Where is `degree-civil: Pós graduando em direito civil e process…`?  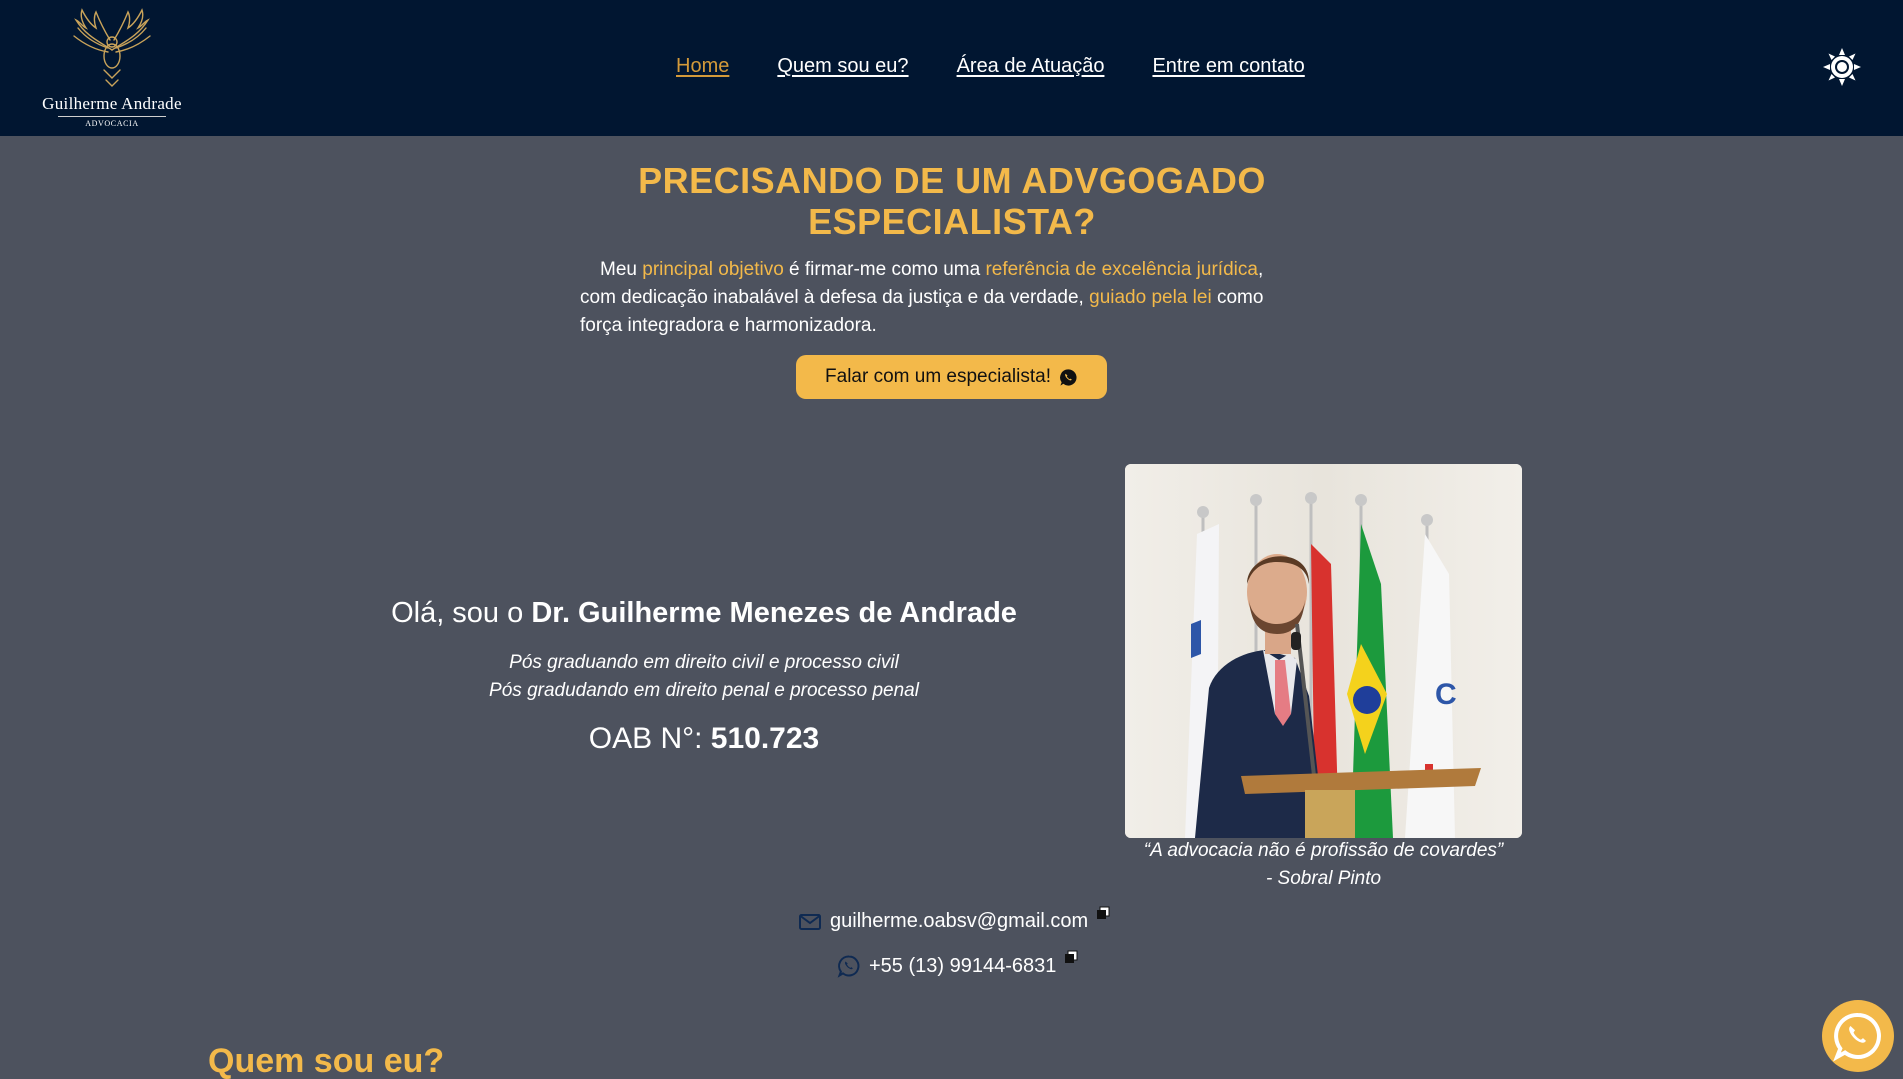 degree-civil: Pós graduando em direito civil e process… is located at coordinates (704, 662).